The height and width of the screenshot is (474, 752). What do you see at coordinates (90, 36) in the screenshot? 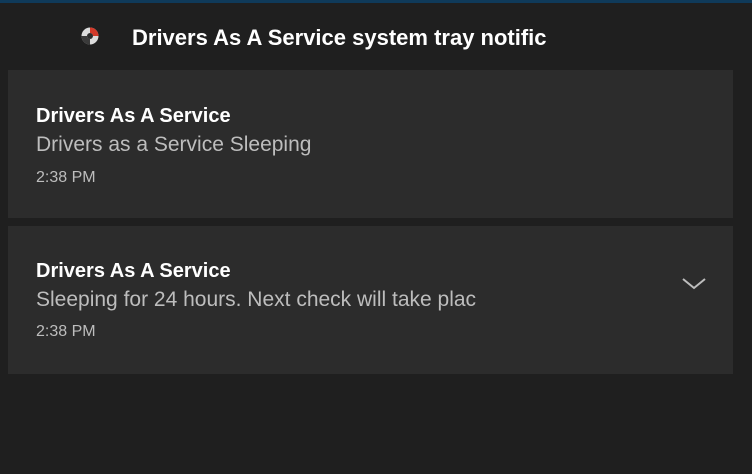
I see `app-icon` at bounding box center [90, 36].